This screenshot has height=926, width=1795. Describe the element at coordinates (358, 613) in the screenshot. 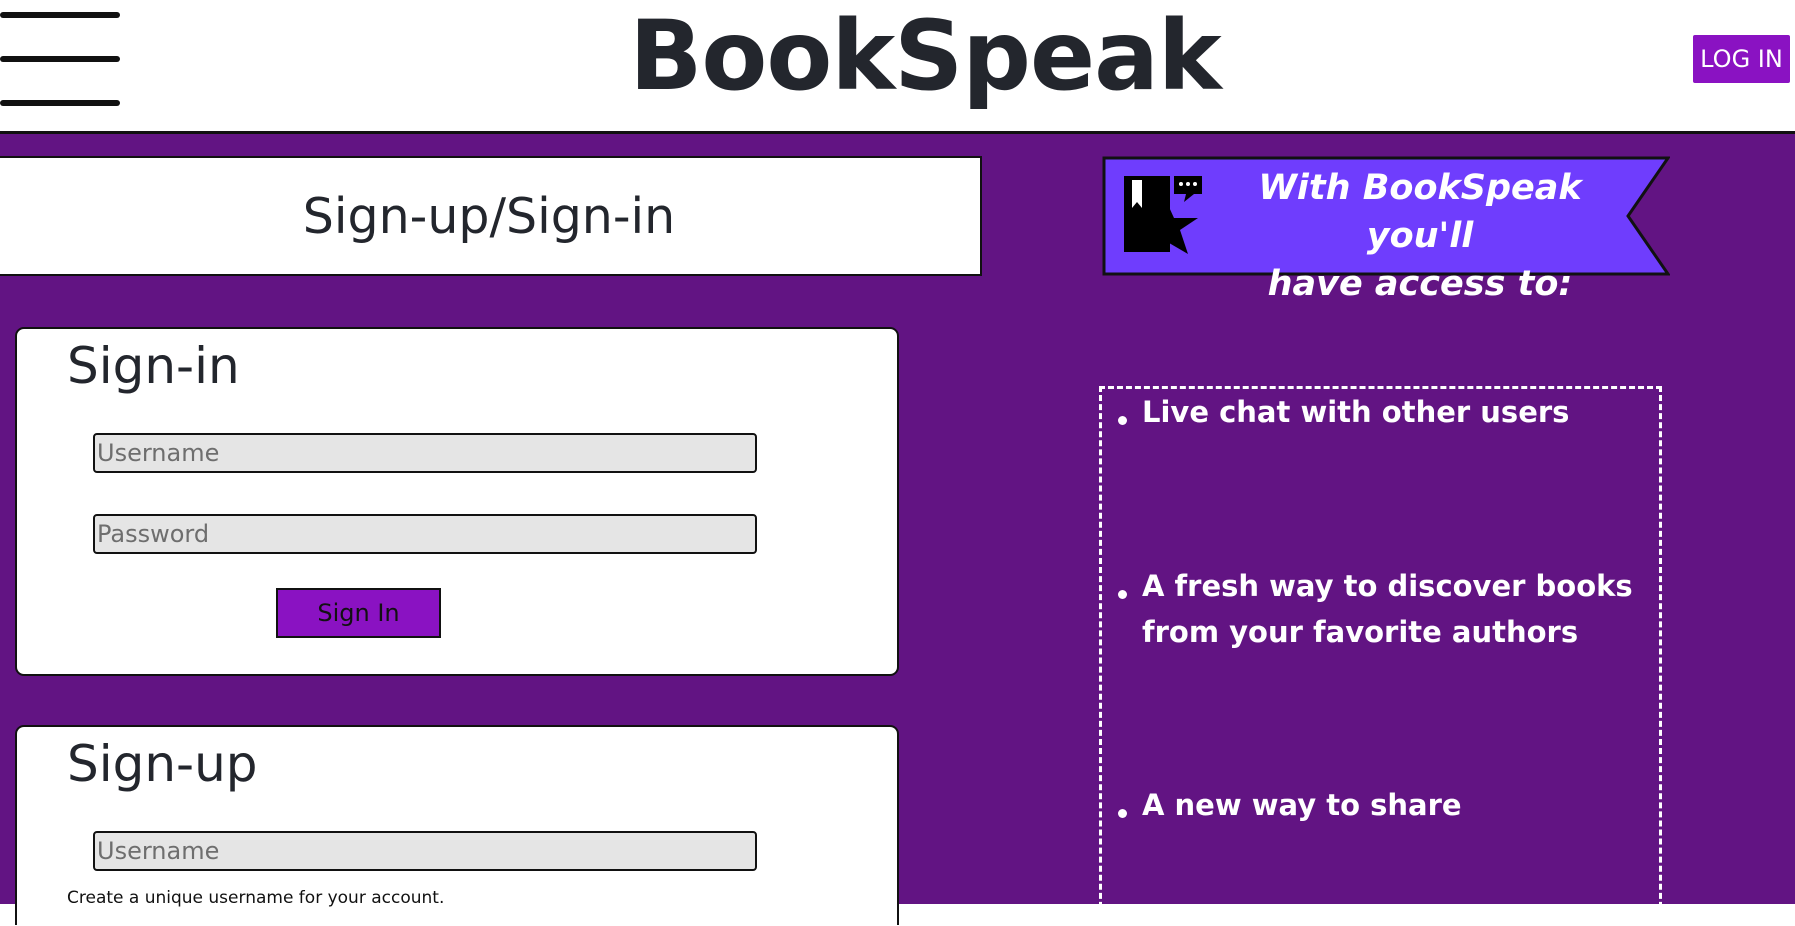

I see `signin-button: Sign In` at that location.